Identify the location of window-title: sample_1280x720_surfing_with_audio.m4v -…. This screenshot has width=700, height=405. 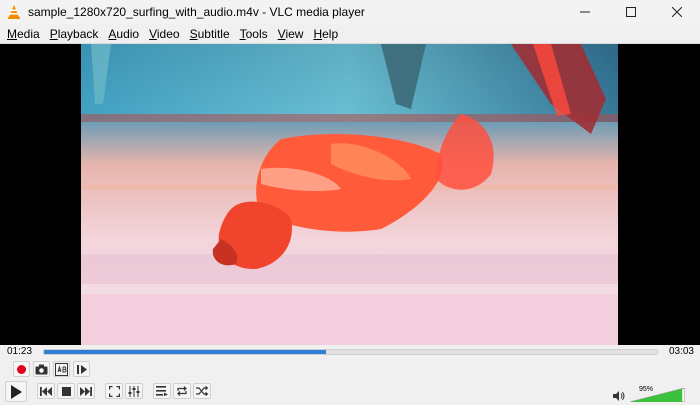
(196, 12).